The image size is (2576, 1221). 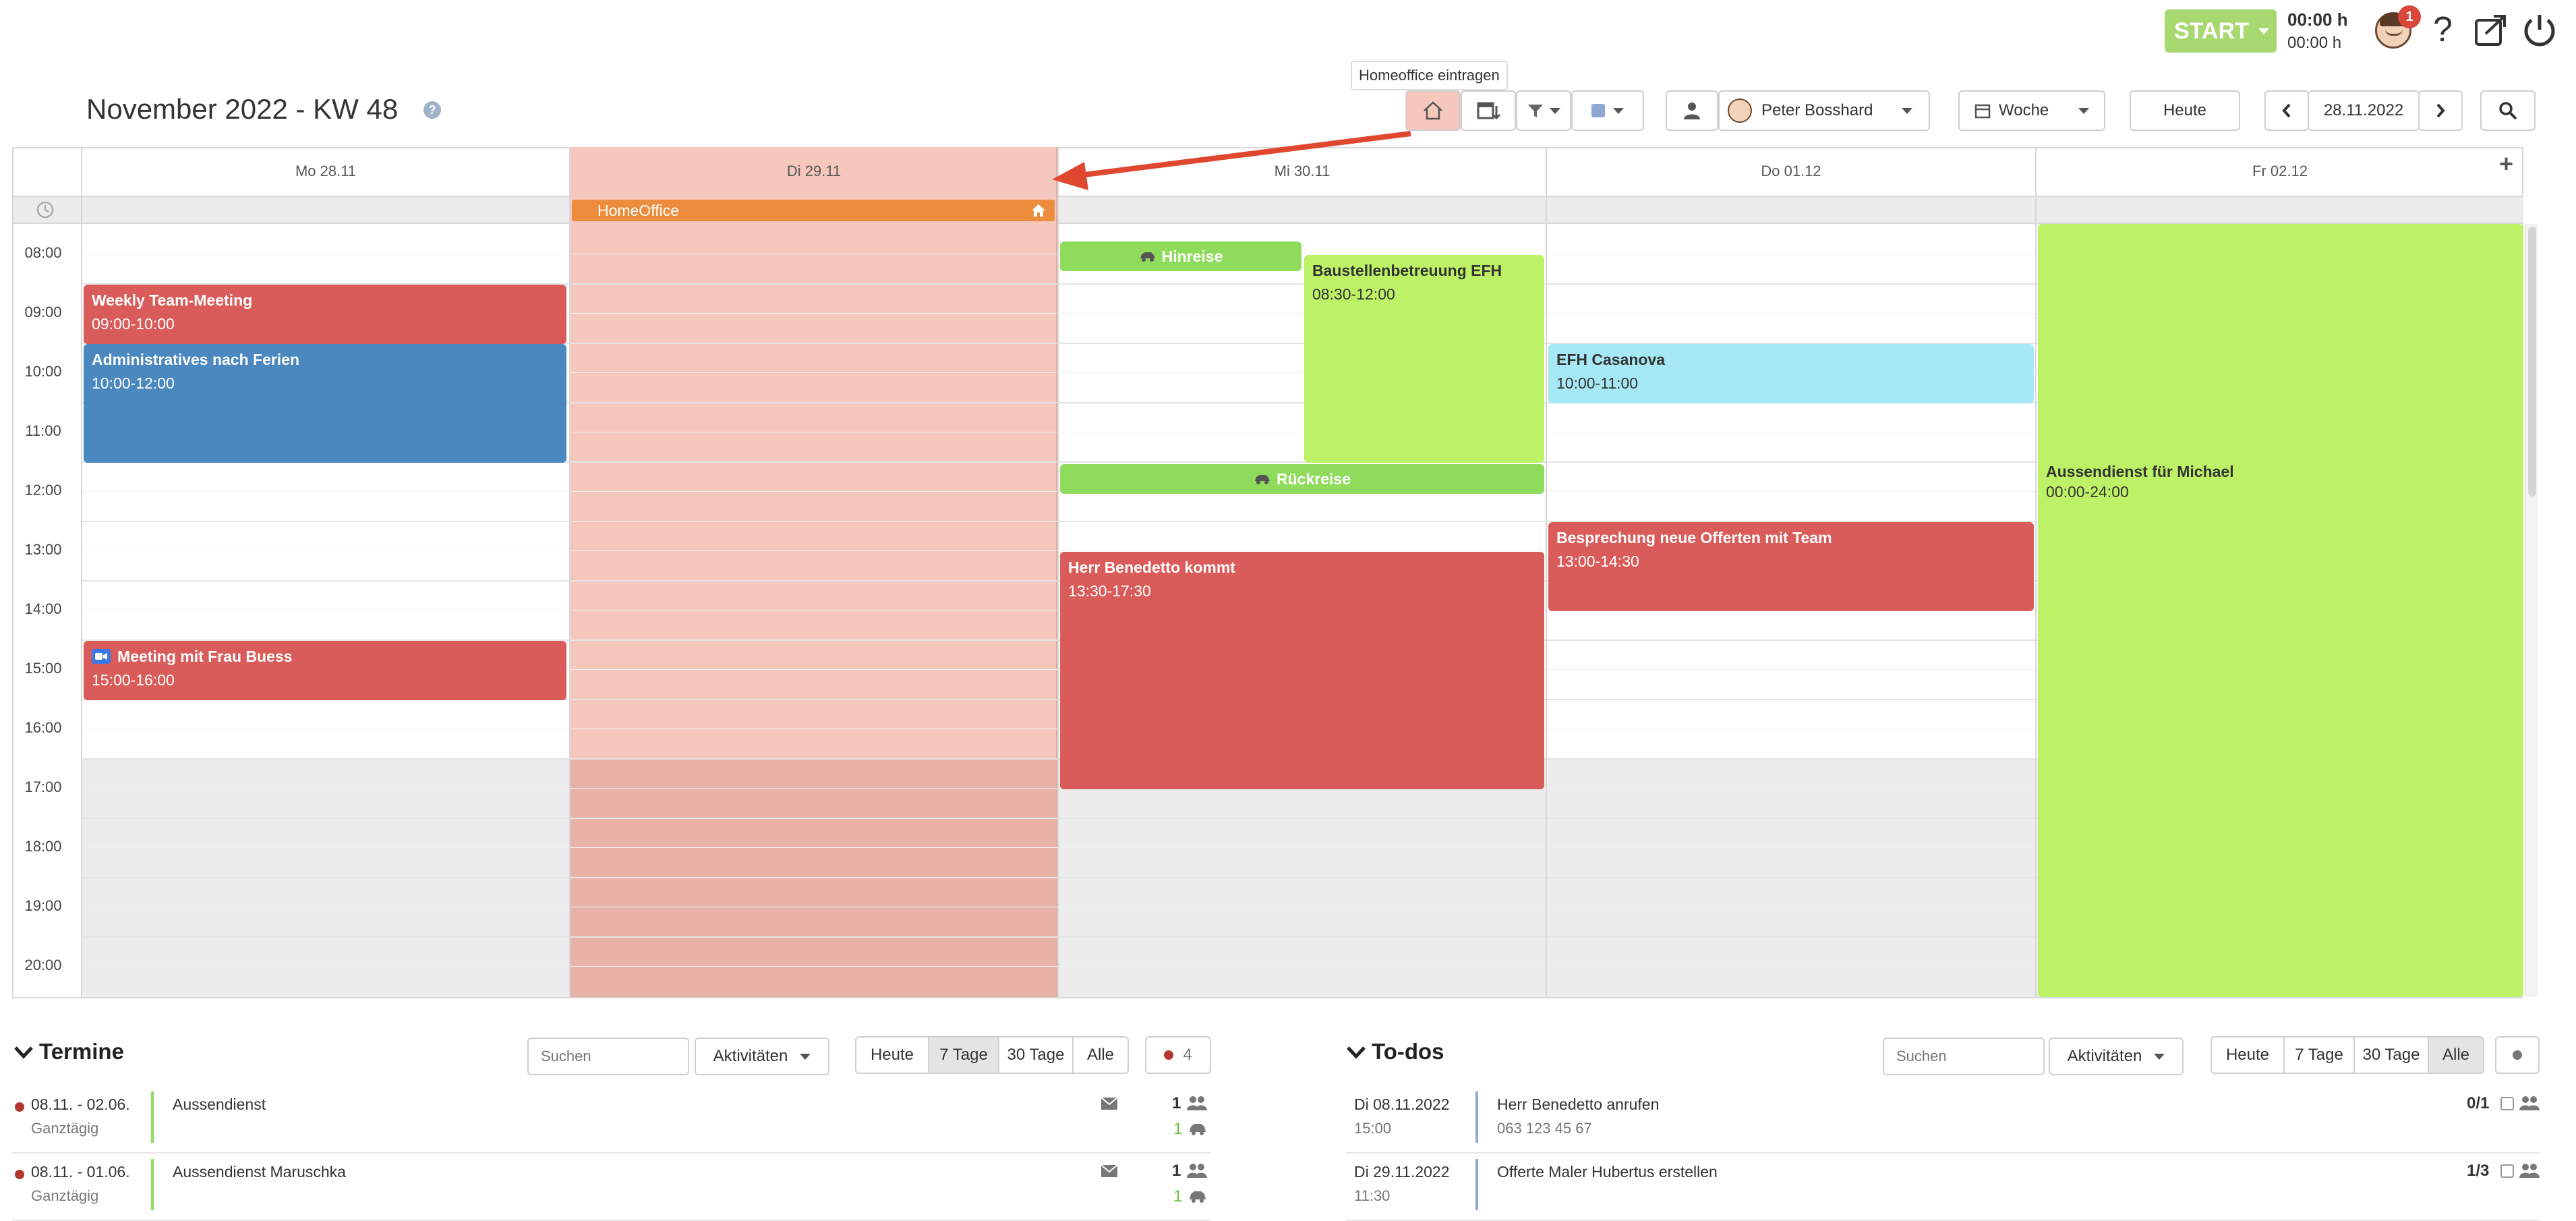 I want to click on termine-activities-select: Aktivitäten, so click(x=762, y=1056).